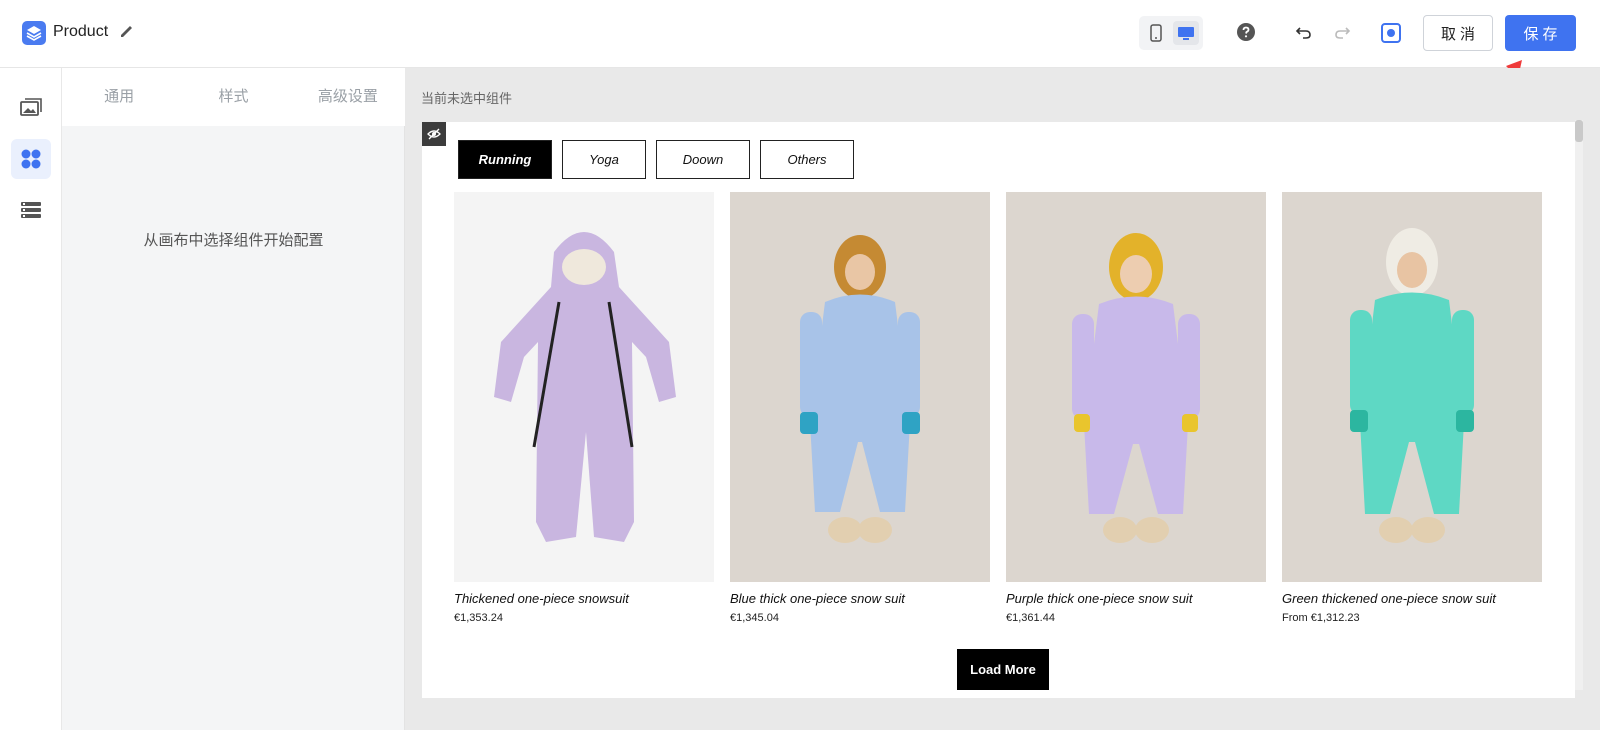  Describe the element at coordinates (348, 97) in the screenshot. I see `tab-advanced: 高级设置` at that location.